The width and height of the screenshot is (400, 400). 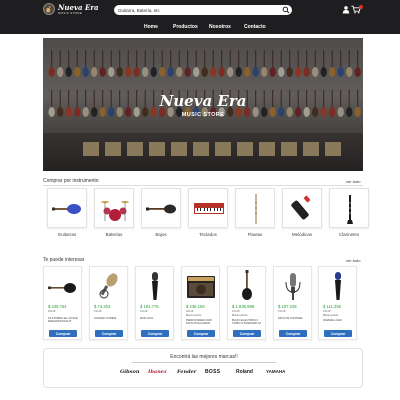 I want to click on category-bajos: Bajos, so click(x=161, y=212).